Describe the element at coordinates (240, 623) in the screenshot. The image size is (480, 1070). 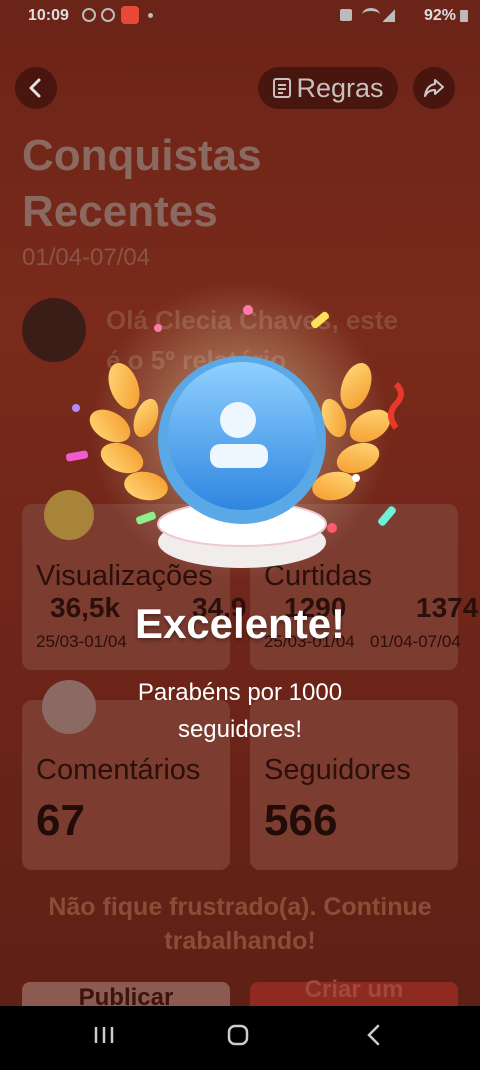
I see `overlay-title: Excelente!` at that location.